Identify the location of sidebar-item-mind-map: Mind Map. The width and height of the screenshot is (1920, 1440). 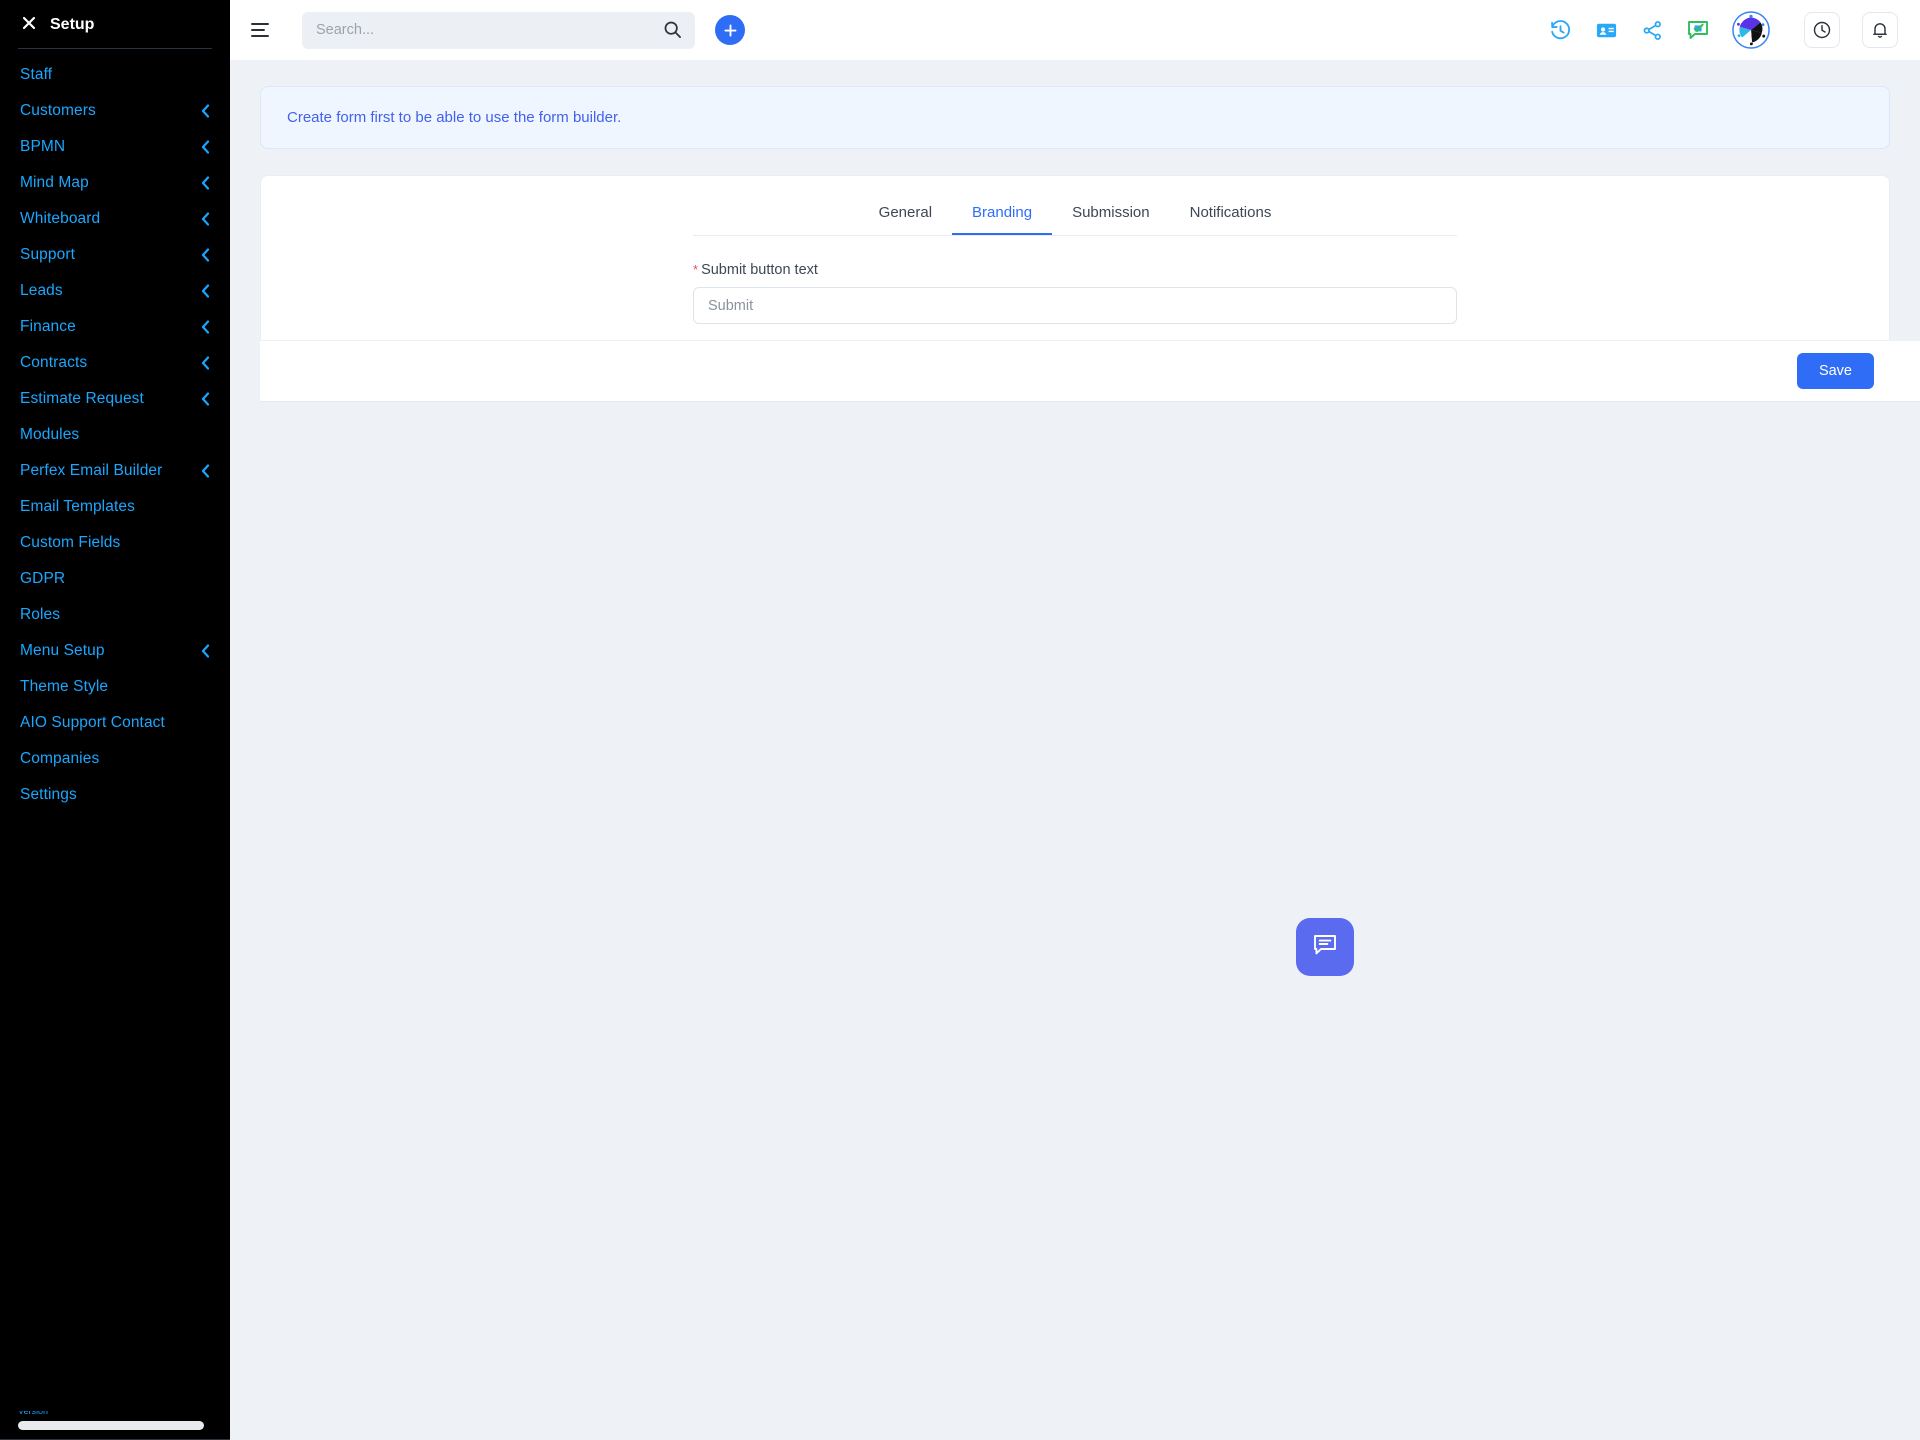
(115, 183).